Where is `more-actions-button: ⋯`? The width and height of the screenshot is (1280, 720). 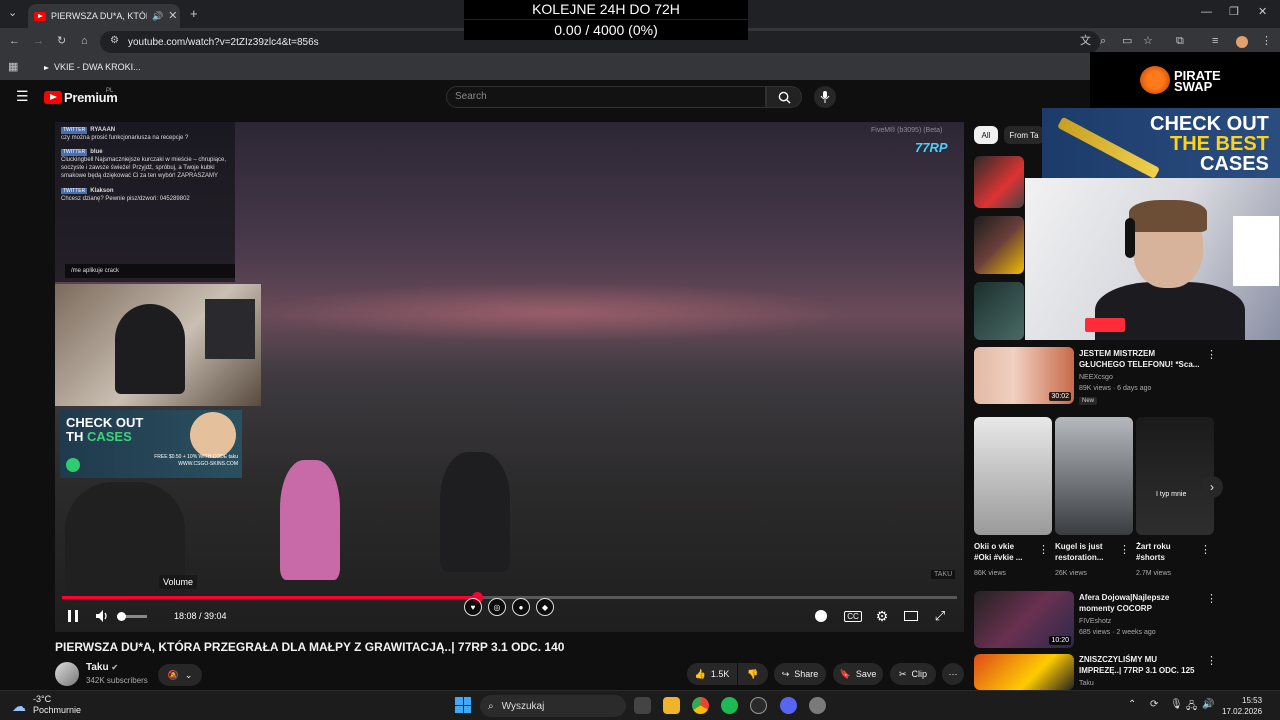
more-actions-button: ⋯ is located at coordinates (953, 674).